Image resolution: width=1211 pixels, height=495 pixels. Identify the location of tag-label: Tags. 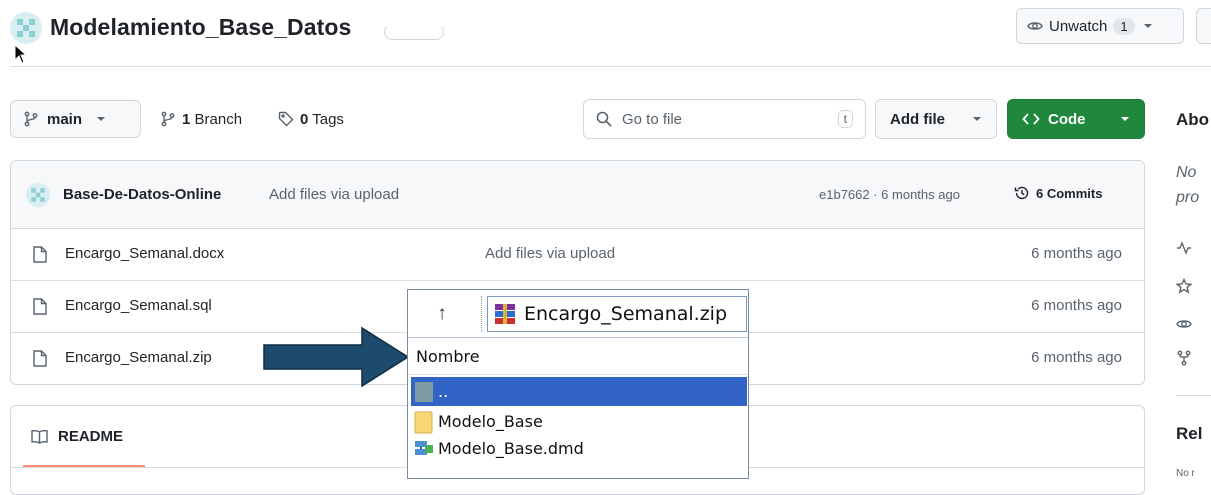
(328, 119).